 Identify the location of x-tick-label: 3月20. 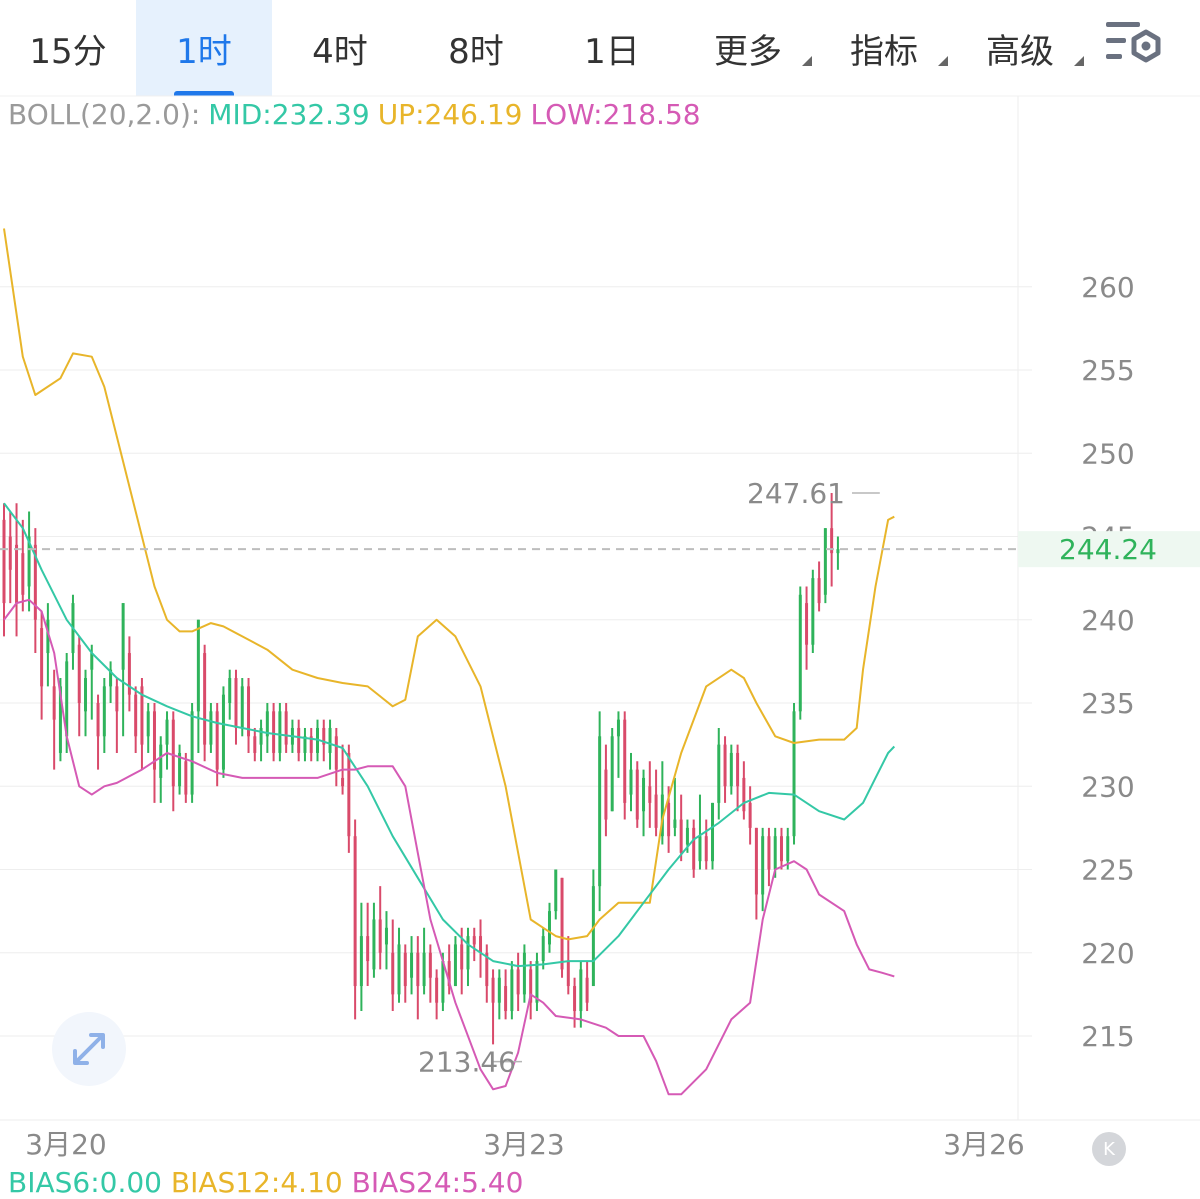
(65, 1144).